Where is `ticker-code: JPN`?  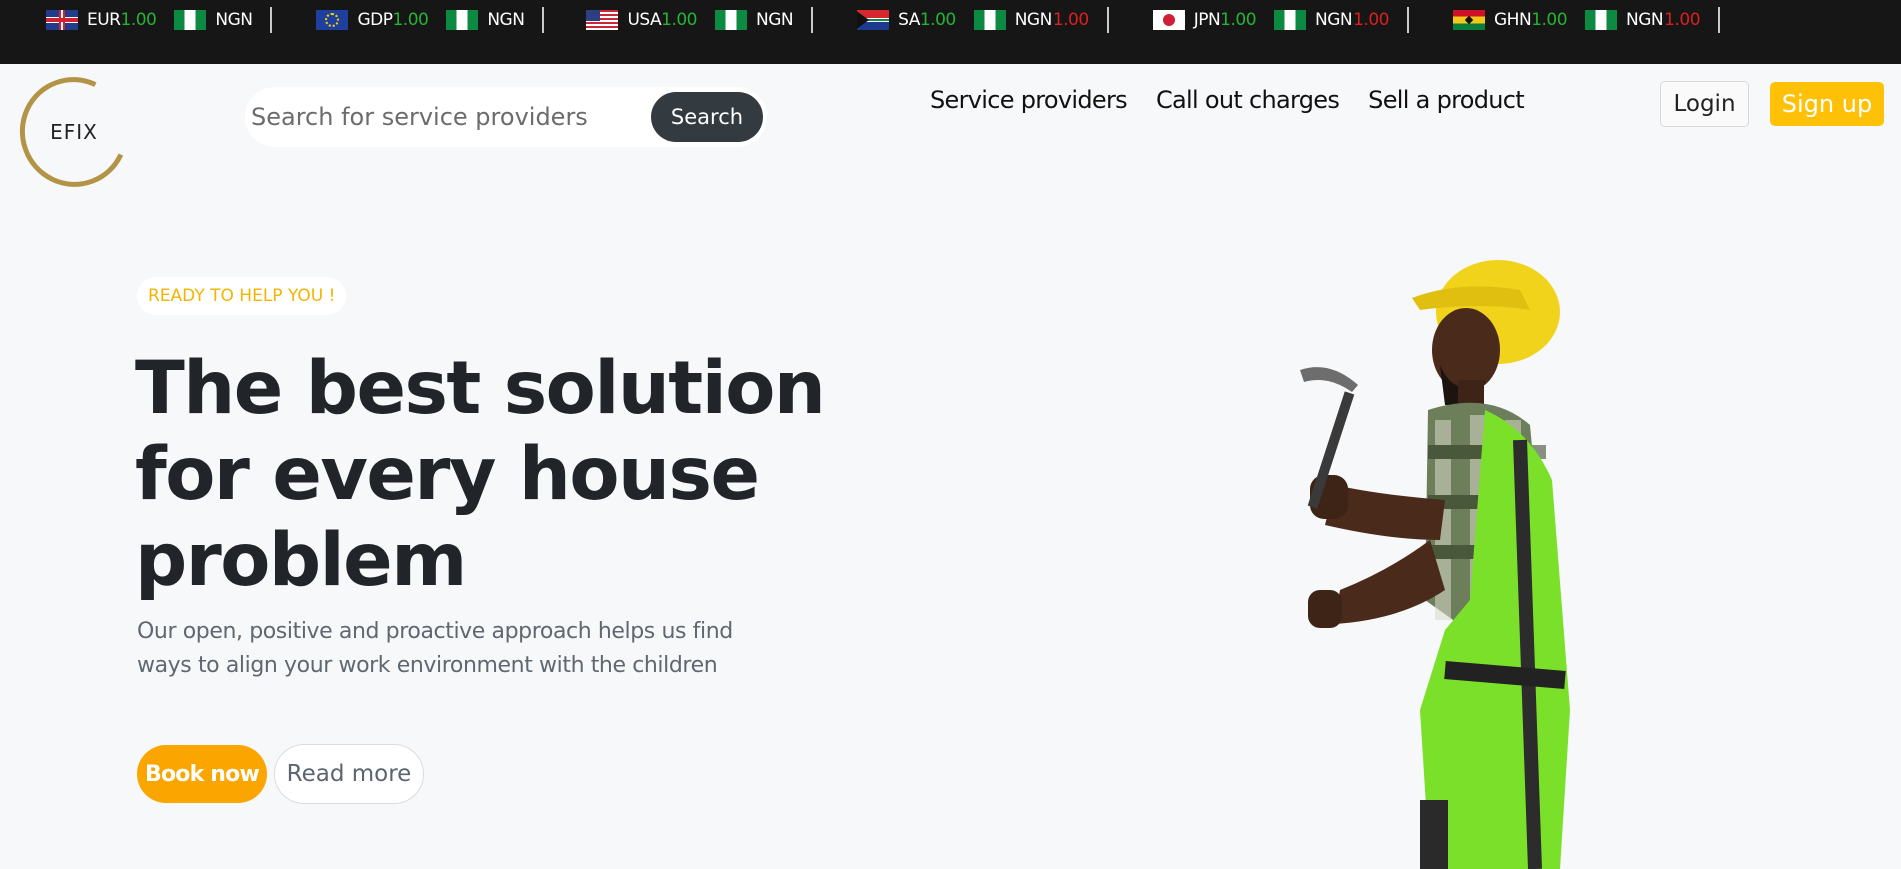
ticker-code: JPN is located at coordinates (1207, 20).